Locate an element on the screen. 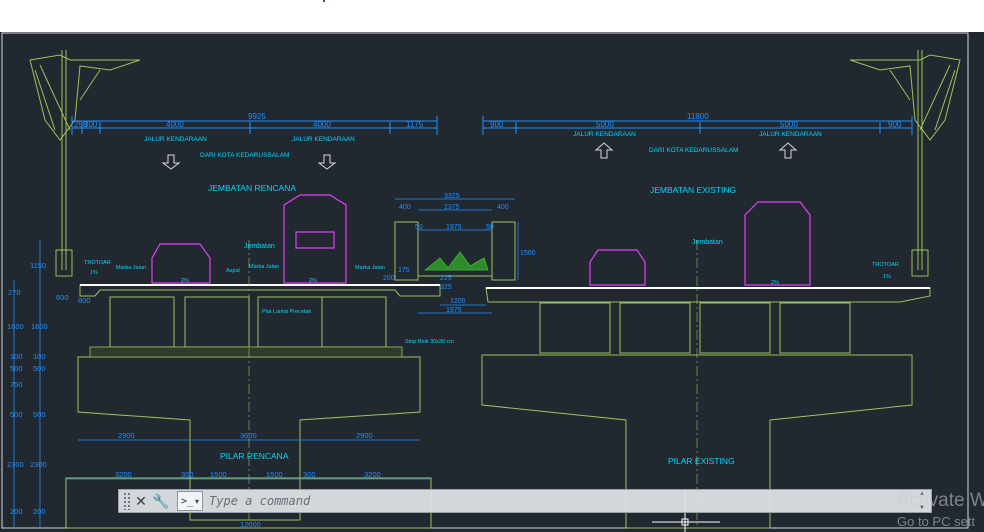 Image resolution: width=984 pixels, height=532 pixels. label-pct-l2: 2% is located at coordinates (313, 281).